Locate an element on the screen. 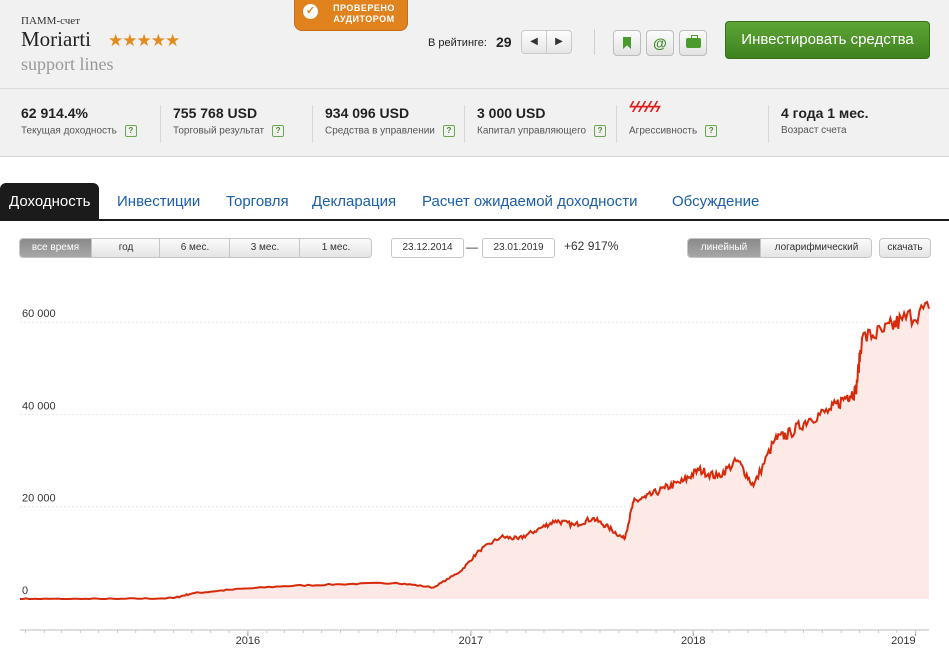  account-type: ПАММ-счет is located at coordinates (50, 21).